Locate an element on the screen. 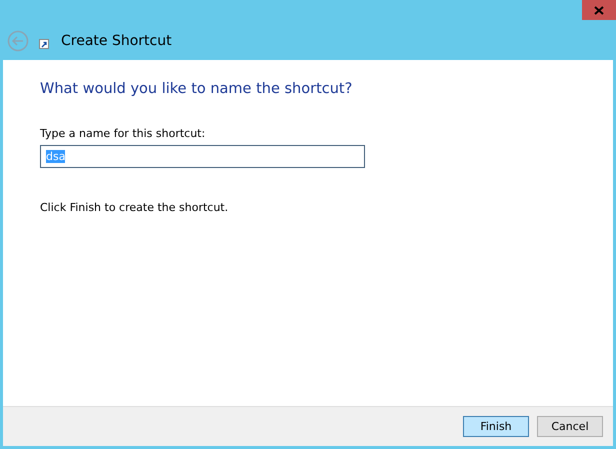 This screenshot has width=616, height=449. close-button is located at coordinates (599, 10).